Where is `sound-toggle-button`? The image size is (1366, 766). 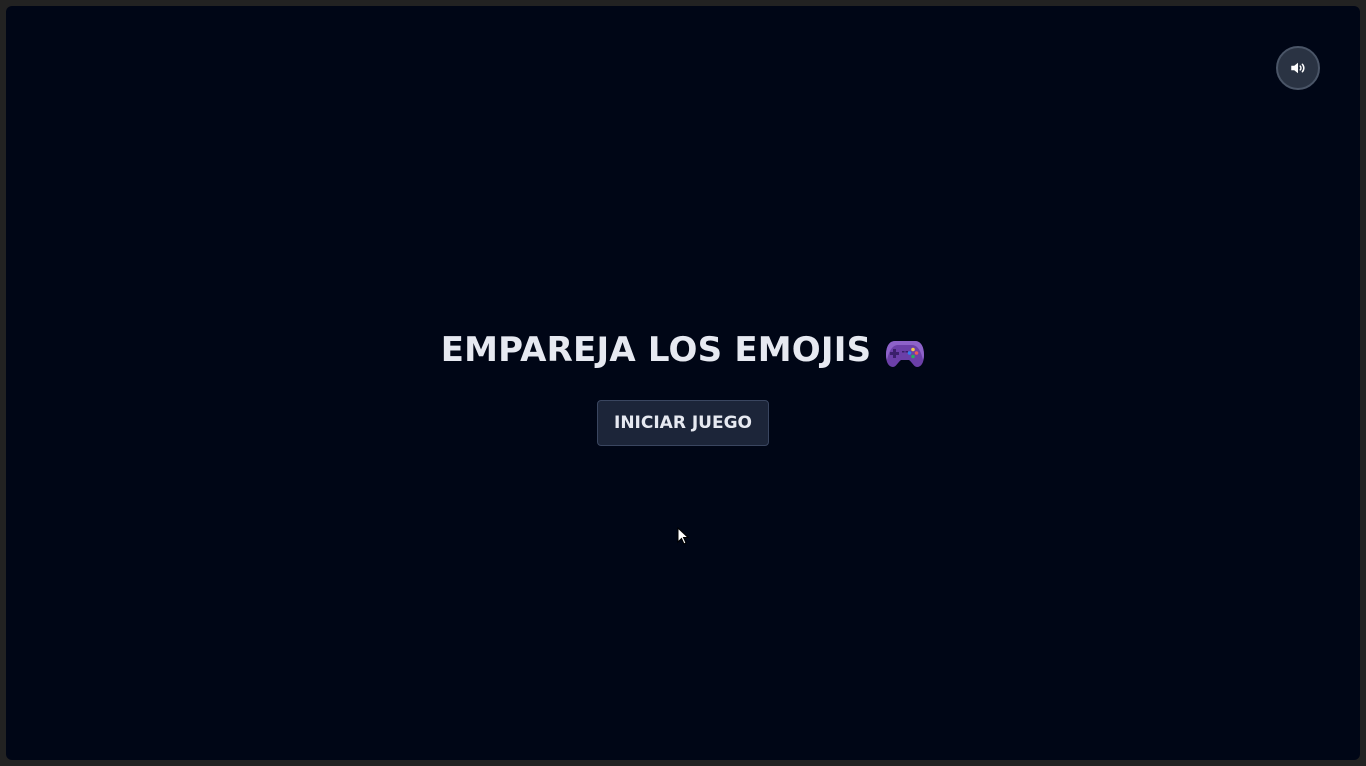 sound-toggle-button is located at coordinates (1298, 68).